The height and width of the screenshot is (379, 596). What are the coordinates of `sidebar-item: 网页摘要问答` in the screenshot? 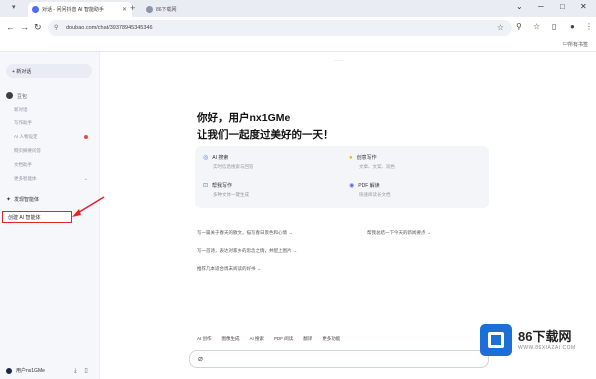 It's located at (54, 151).